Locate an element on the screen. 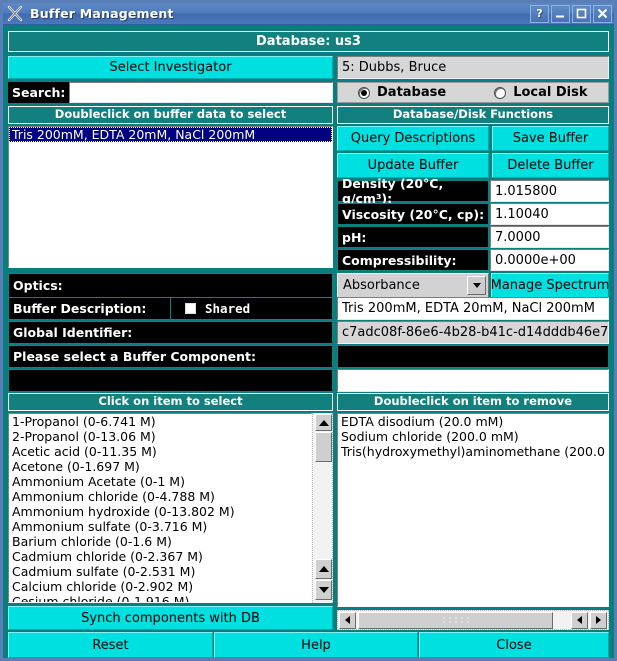 This screenshot has height=661, width=617. radio-local-disk: Local Disk is located at coordinates (541, 92).